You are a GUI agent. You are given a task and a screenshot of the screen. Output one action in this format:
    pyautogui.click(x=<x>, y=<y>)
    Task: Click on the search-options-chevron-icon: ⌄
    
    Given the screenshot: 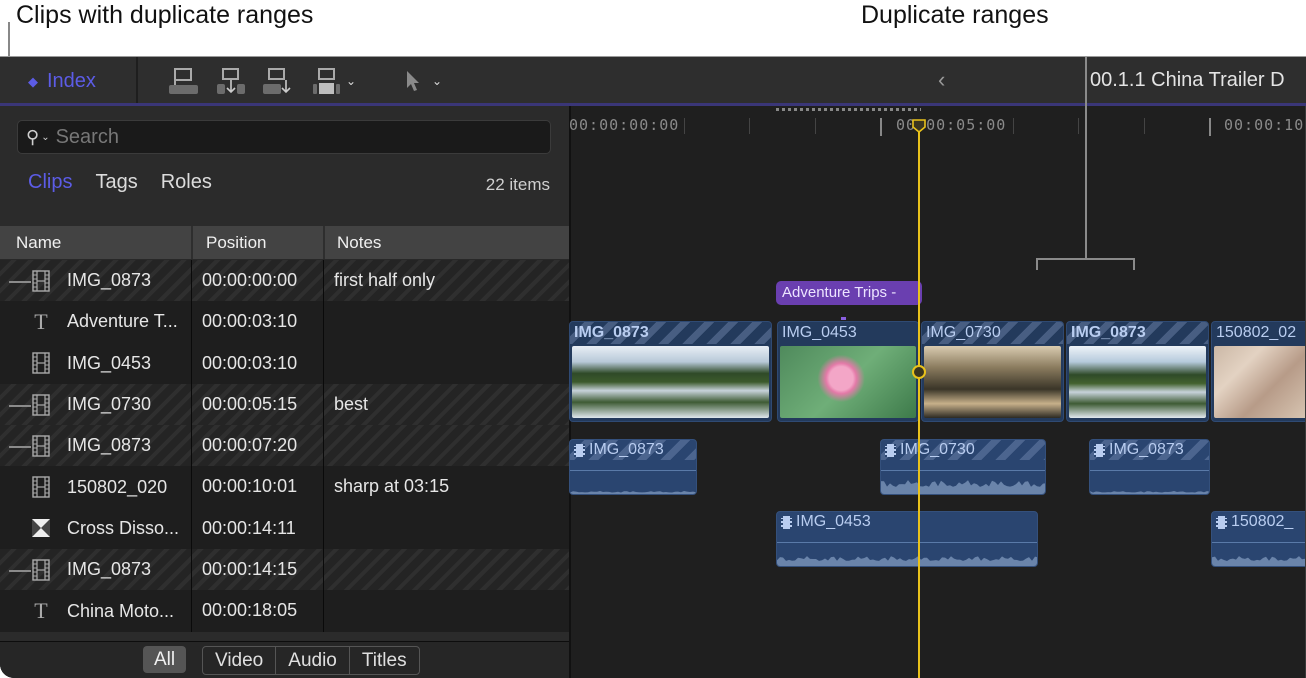 What is the action you would take?
    pyautogui.click(x=45, y=137)
    